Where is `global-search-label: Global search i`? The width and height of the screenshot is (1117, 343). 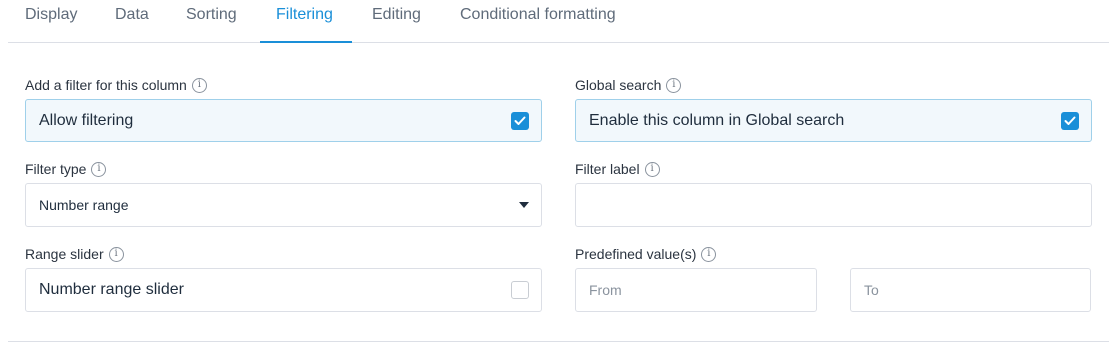 global-search-label: Global search i is located at coordinates (628, 85).